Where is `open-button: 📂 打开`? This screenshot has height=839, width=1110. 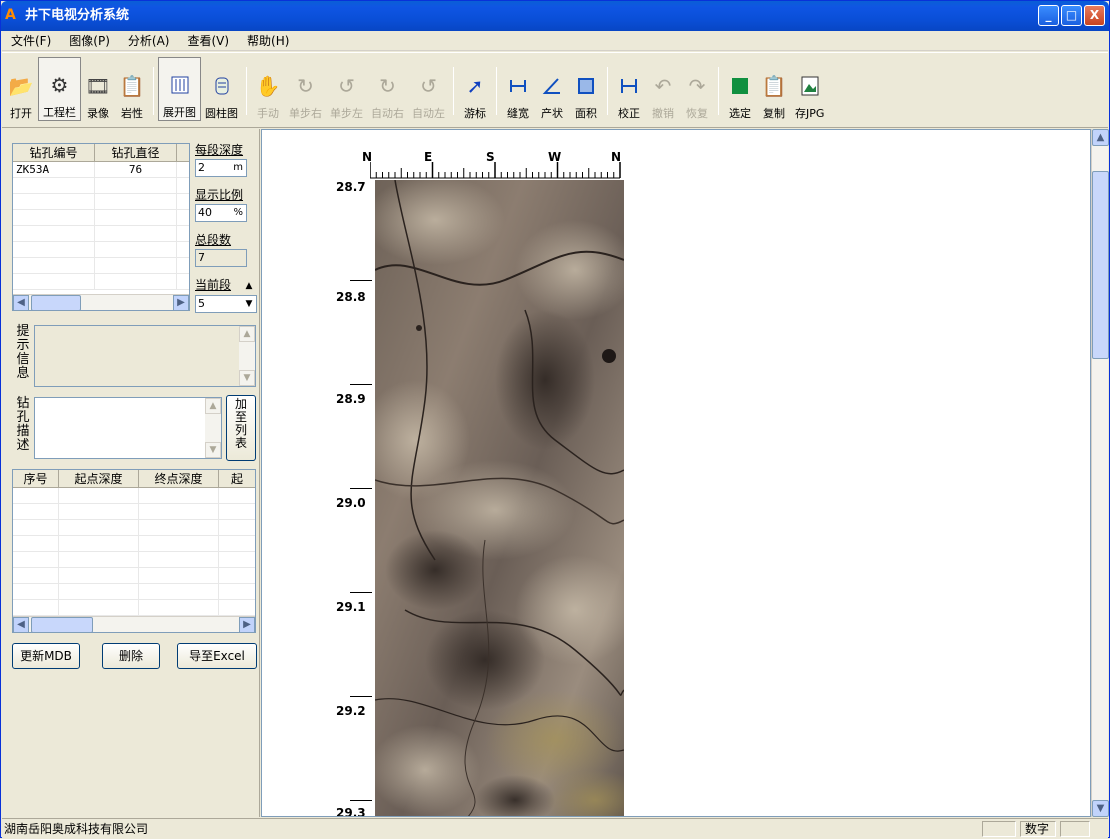
open-button: 📂 打开 is located at coordinates (21, 89).